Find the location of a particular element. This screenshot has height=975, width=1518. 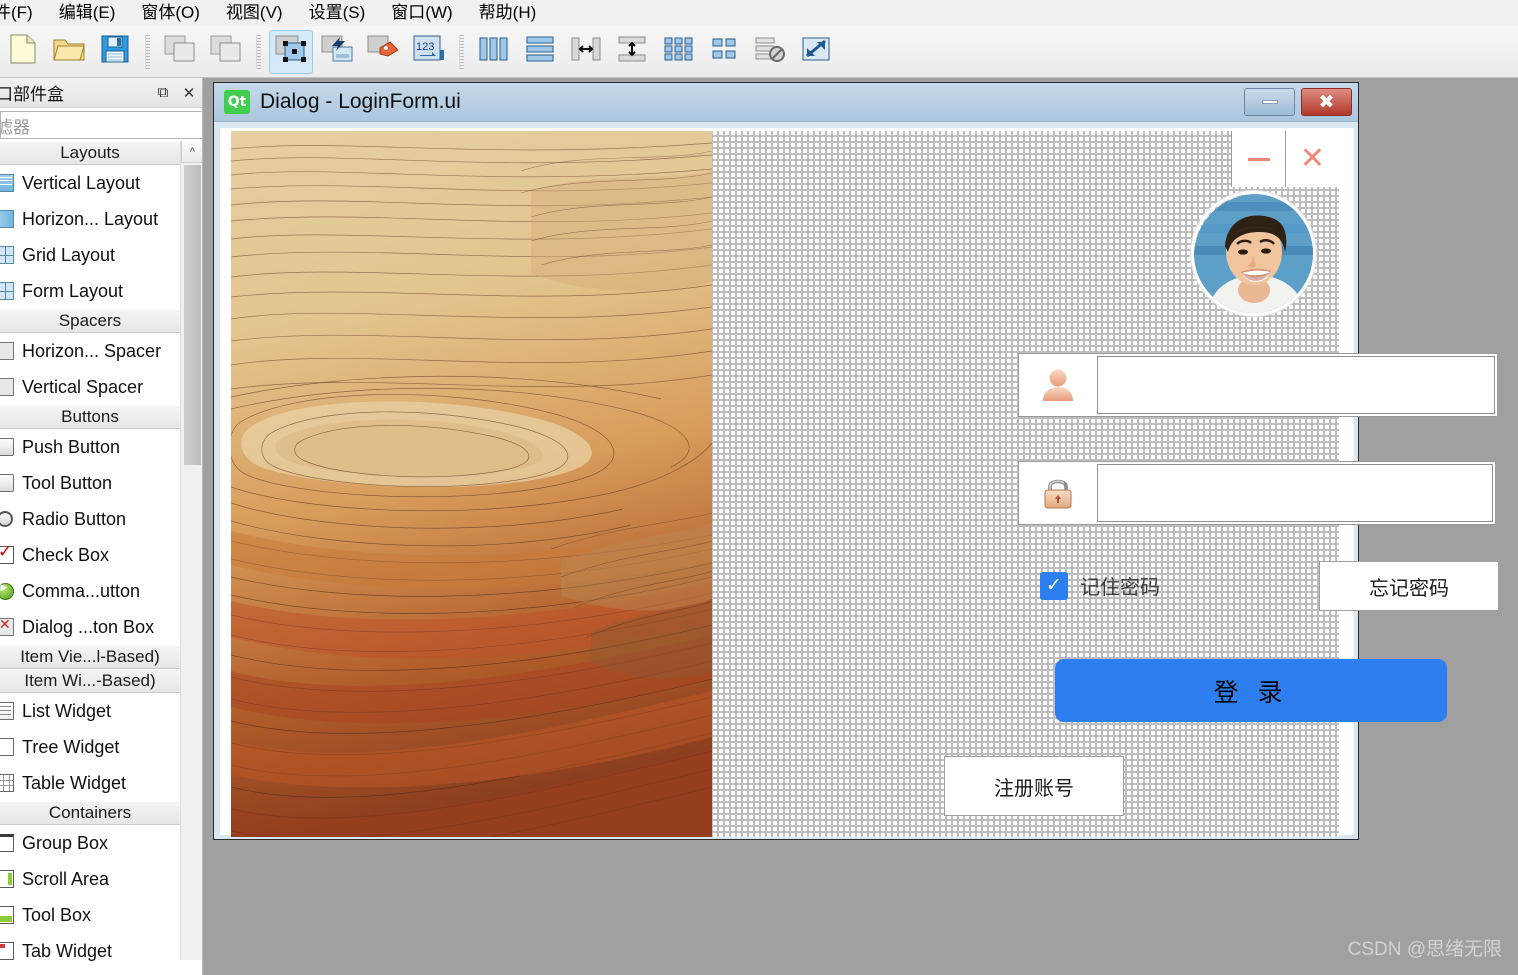

widget-category-item-views: Item Vie...l-Based) is located at coordinates (90, 657).